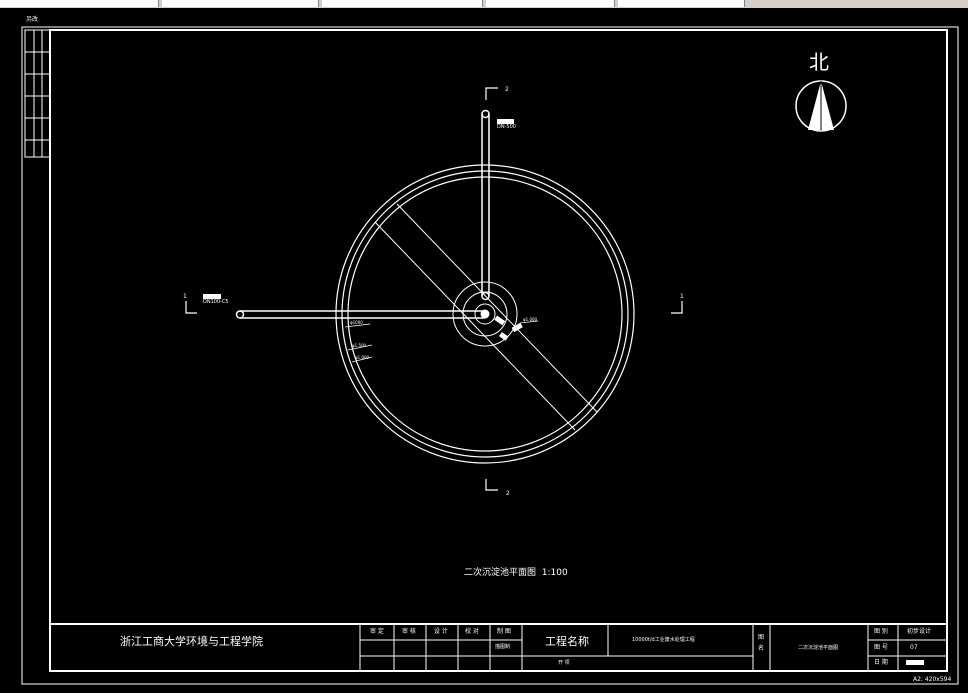 Image resolution: width=968 pixels, height=693 pixels. Describe the element at coordinates (484, 4) in the screenshot. I see `window-toolbar-strip` at that location.